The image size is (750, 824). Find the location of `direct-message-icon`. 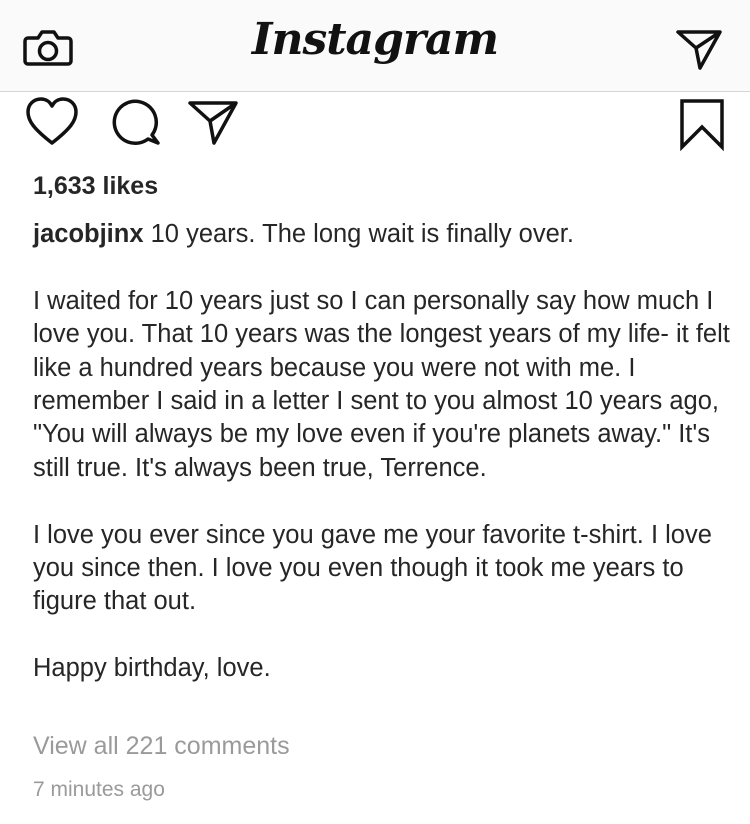

direct-message-icon is located at coordinates (699, 49).